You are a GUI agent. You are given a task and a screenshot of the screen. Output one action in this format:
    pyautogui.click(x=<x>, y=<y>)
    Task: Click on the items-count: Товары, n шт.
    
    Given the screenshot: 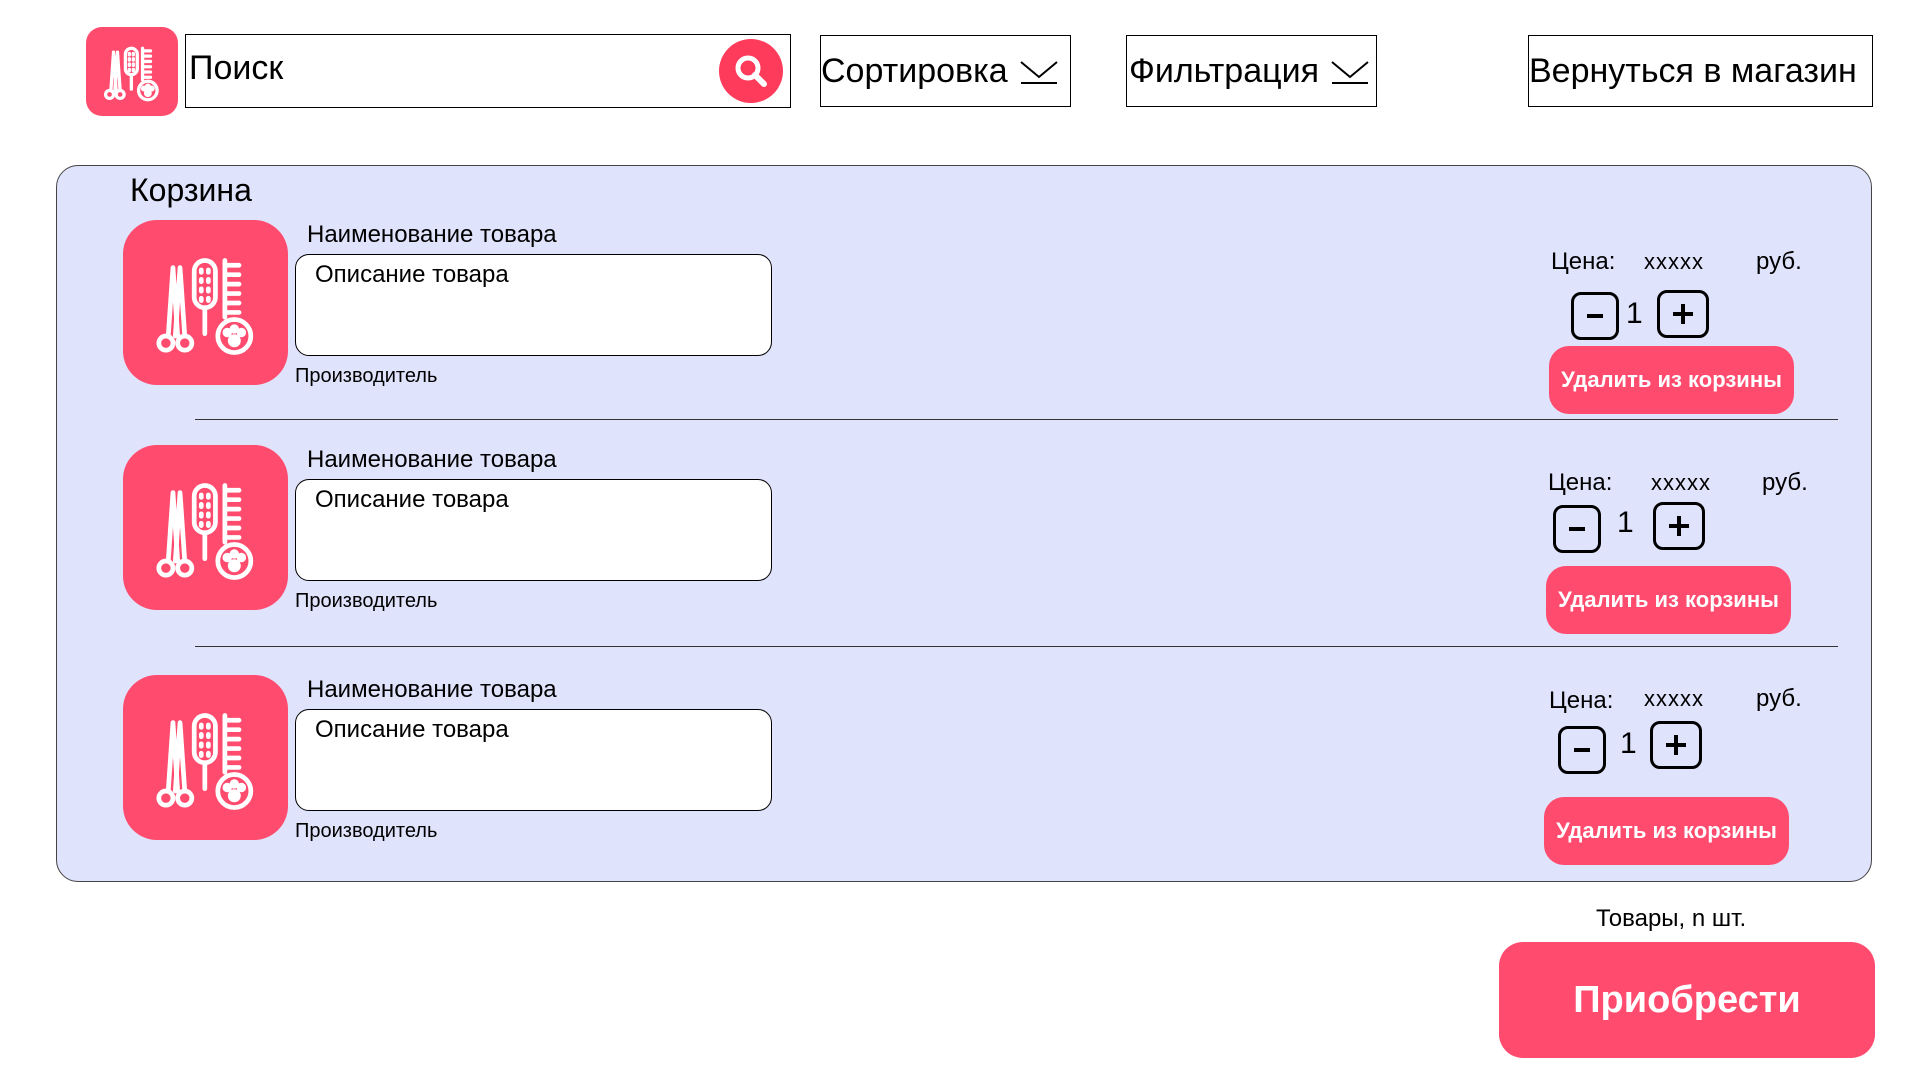 What is the action you would take?
    pyautogui.click(x=1671, y=918)
    